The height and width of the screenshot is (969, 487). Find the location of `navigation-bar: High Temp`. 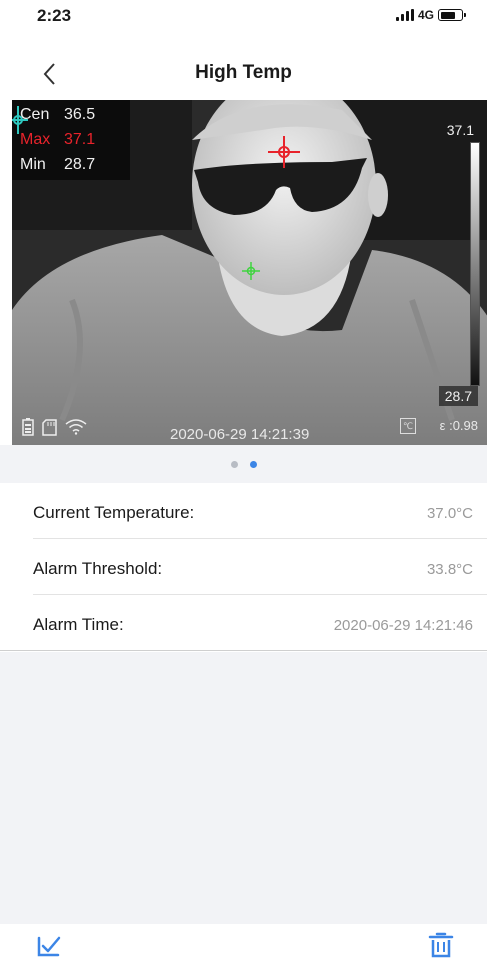

navigation-bar: High Temp is located at coordinates (243, 73).